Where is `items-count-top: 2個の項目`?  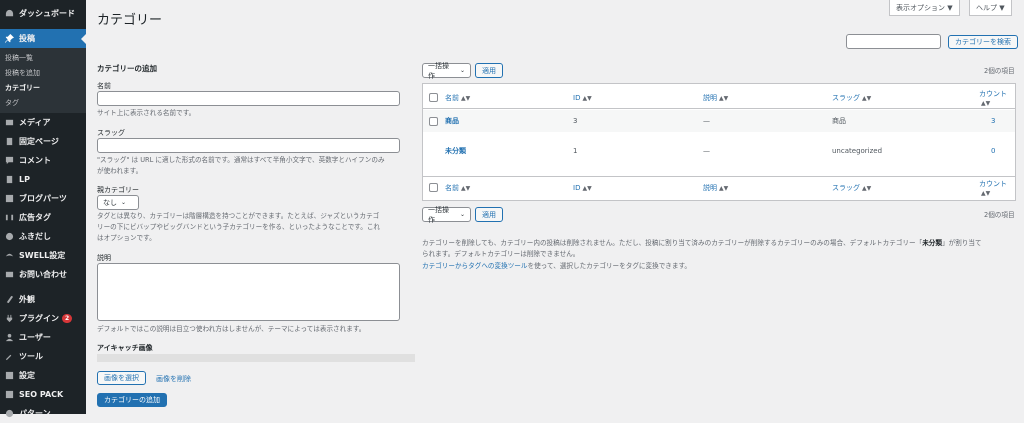
items-count-top: 2個の項目 is located at coordinates (999, 71).